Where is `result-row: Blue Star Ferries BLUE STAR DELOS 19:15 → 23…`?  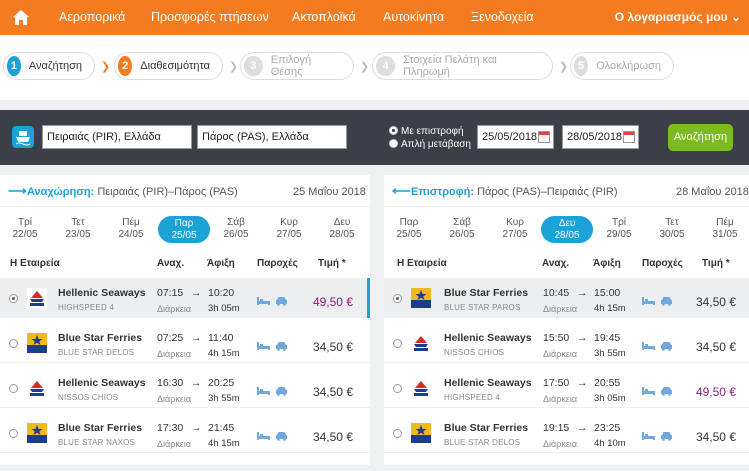 result-row: Blue Star Ferries BLUE STAR DELOS 19:15 → 23… is located at coordinates (566, 433).